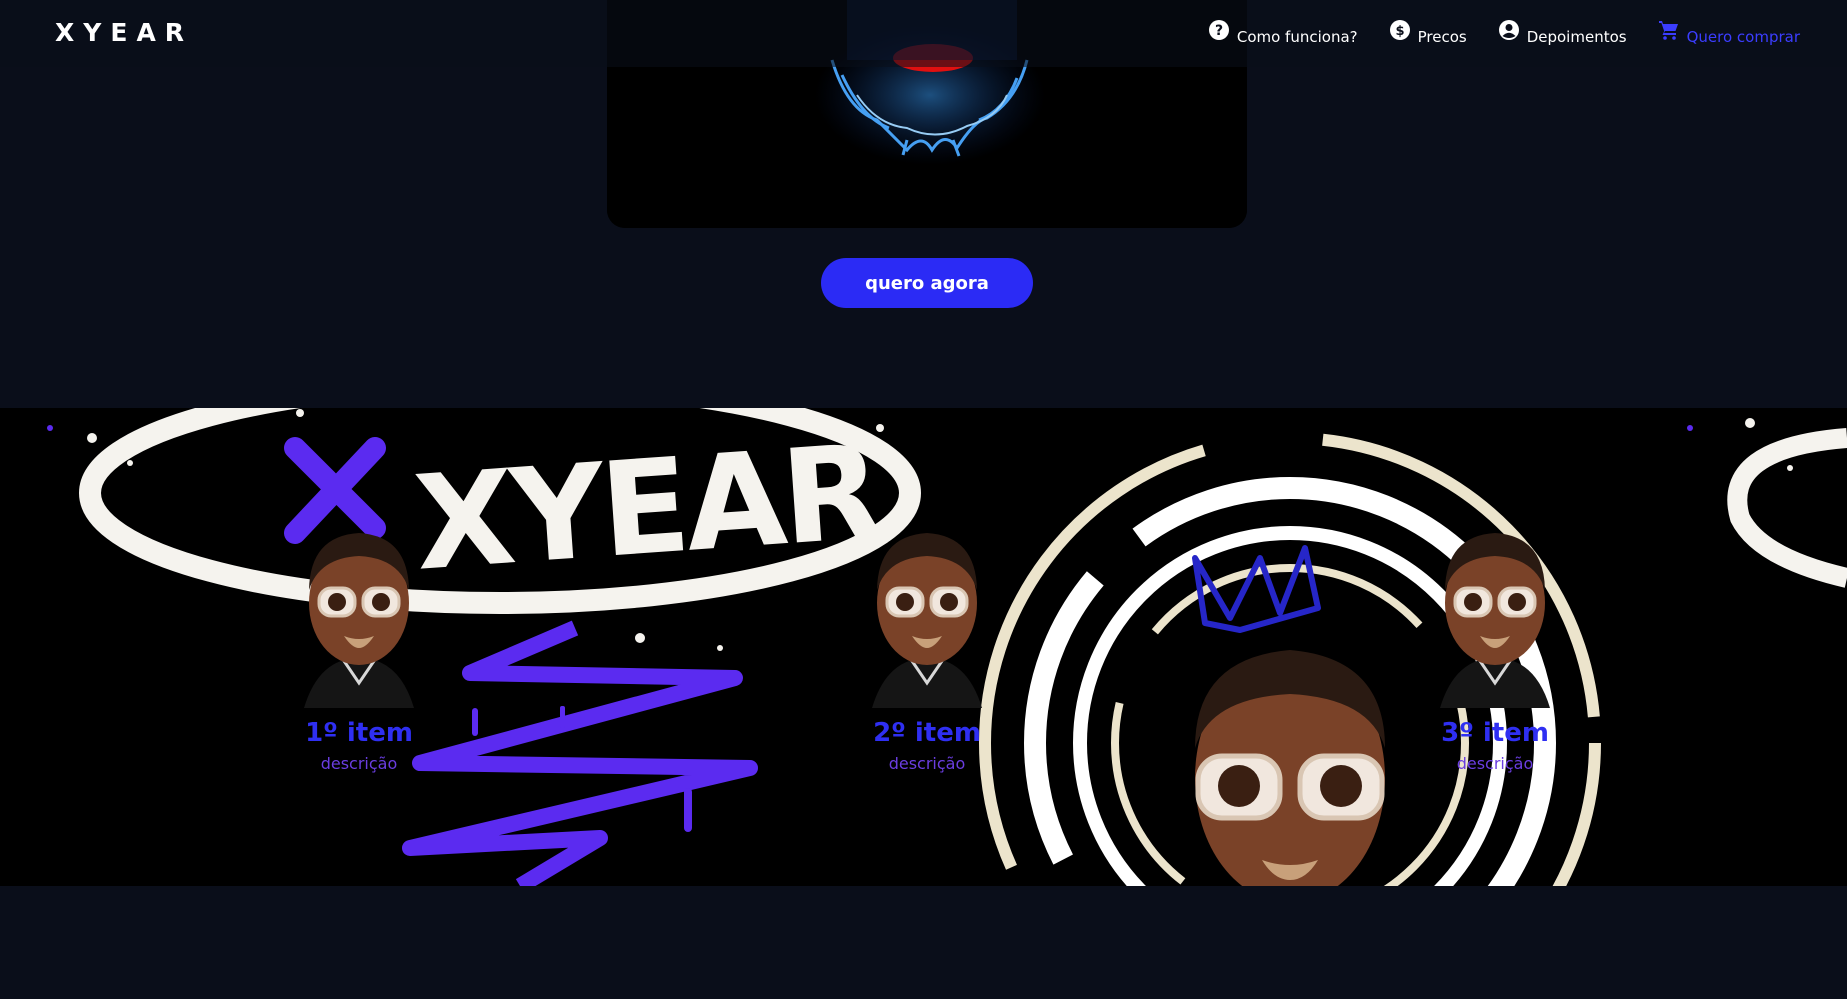 Image resolution: width=1847 pixels, height=999 pixels. Describe the element at coordinates (1290, 768) in the screenshot. I see `featured-avatar-image` at that location.